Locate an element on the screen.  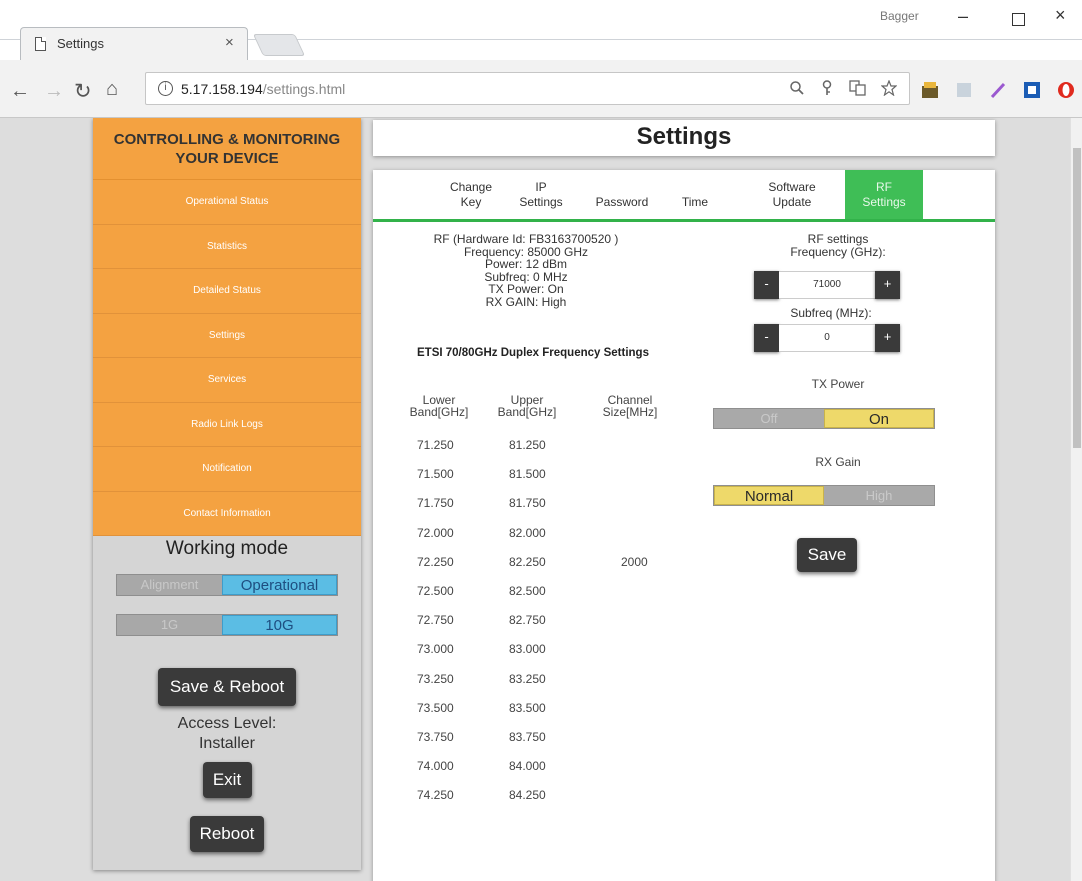
back-icon: ← is located at coordinates (20, 91).